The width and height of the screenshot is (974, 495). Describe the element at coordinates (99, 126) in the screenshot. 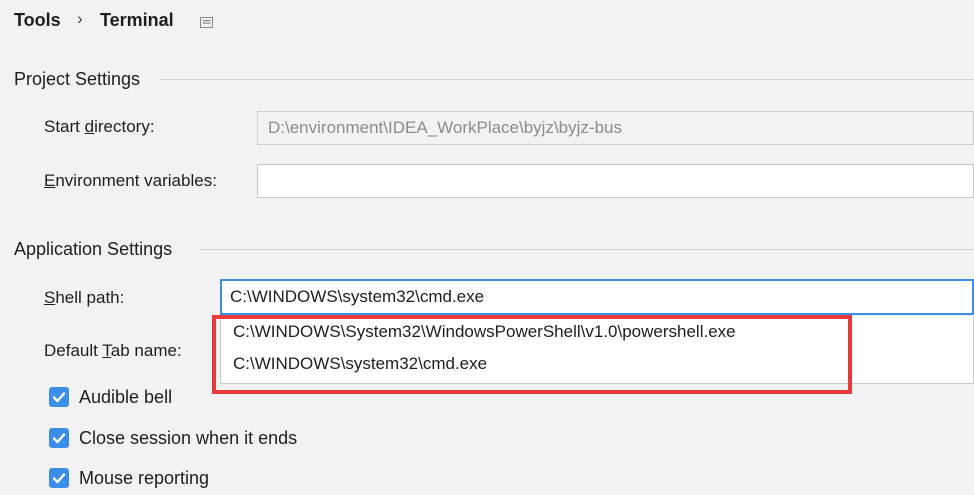

I see `start-directory-label: Start directory:` at that location.